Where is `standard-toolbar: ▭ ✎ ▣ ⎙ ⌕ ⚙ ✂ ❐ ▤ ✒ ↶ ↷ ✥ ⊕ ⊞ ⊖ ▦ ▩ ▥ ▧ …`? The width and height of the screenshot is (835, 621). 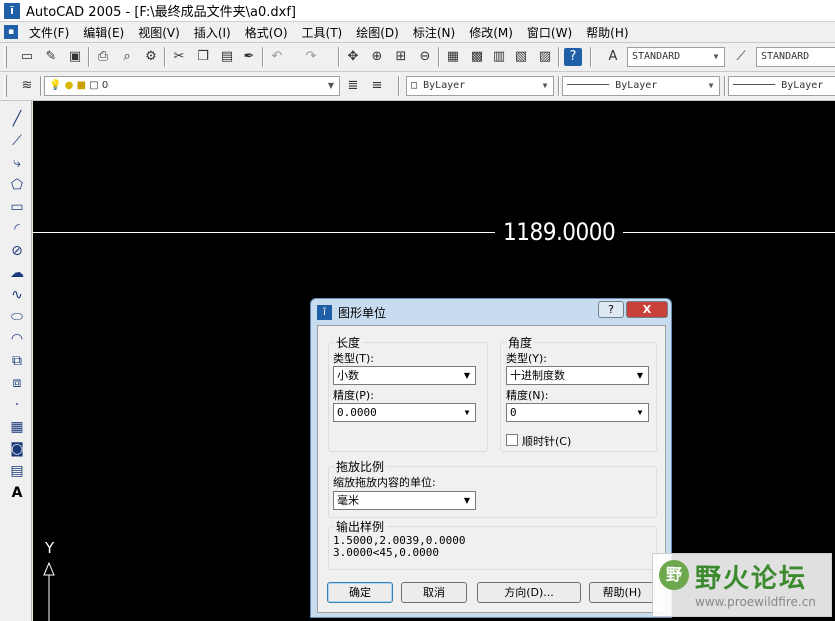
standard-toolbar: ▭ ✎ ▣ ⎙ ⌕ ⚙ ✂ ❐ ▤ ✒ ↶ ↷ ✥ ⊕ ⊞ ⊖ ▦ ▩ ▥ ▧ … is located at coordinates (417, 57).